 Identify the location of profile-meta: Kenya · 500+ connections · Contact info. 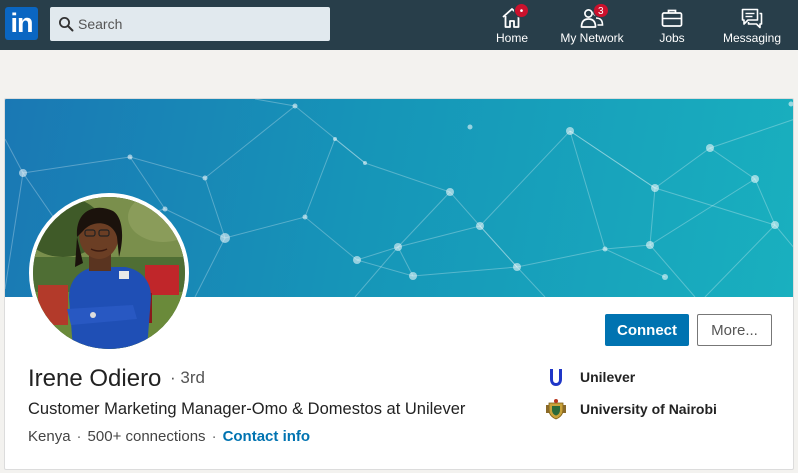
(169, 436).